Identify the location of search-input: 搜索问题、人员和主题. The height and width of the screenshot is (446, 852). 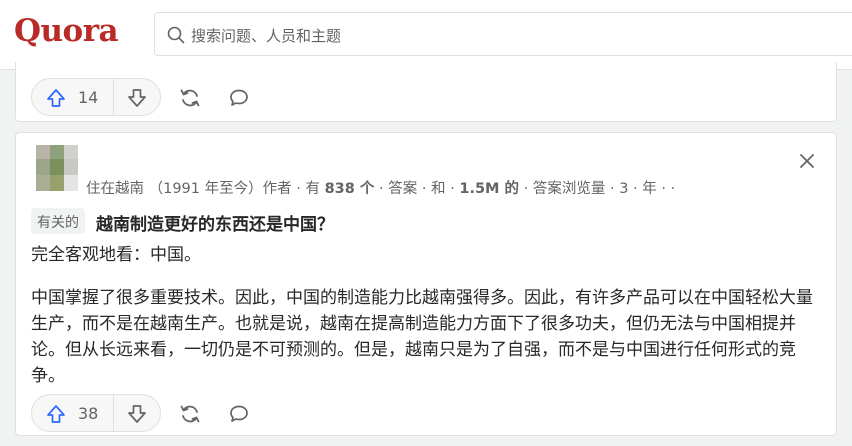
(266, 35).